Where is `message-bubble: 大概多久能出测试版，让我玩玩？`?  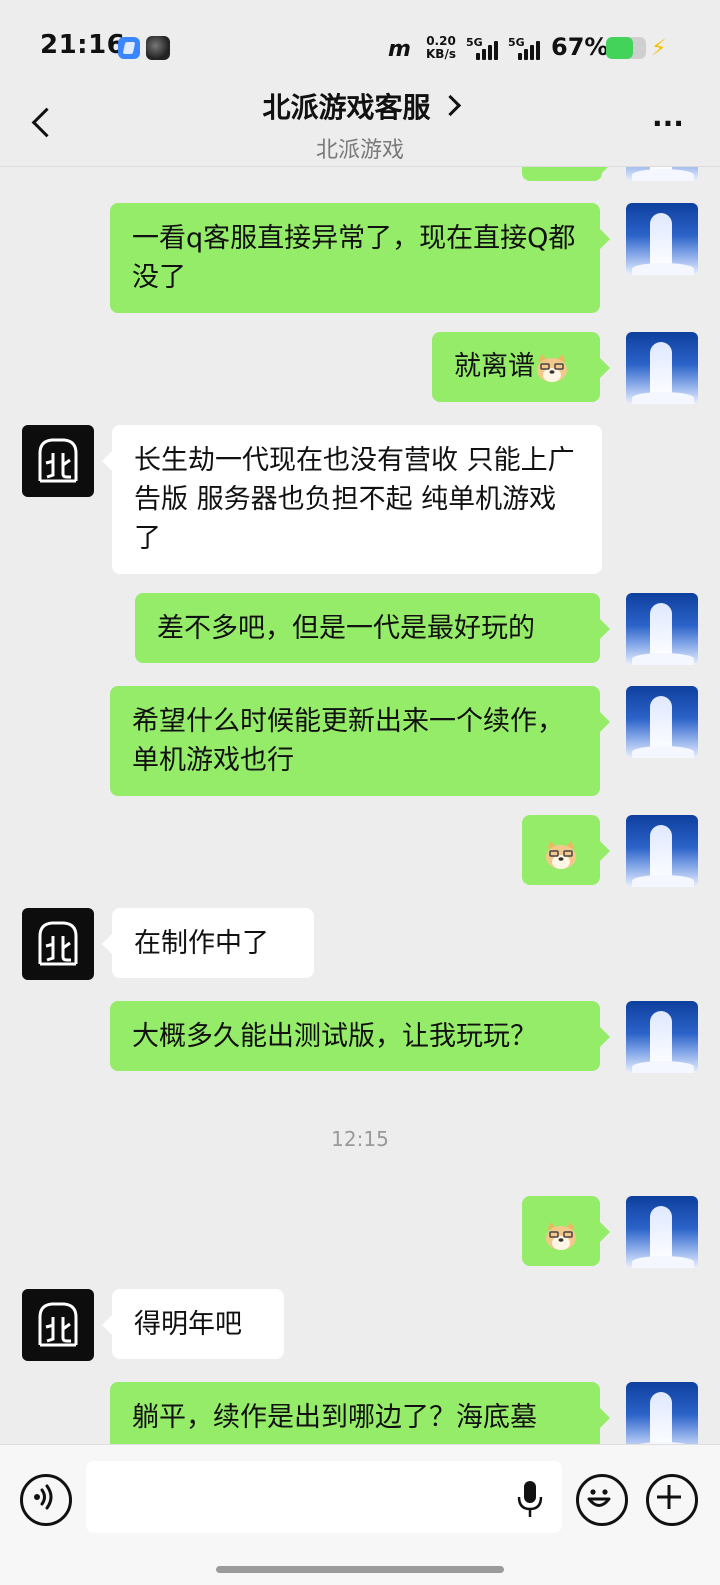 message-bubble: 大概多久能出测试版，让我玩玩？ is located at coordinates (360, 1036).